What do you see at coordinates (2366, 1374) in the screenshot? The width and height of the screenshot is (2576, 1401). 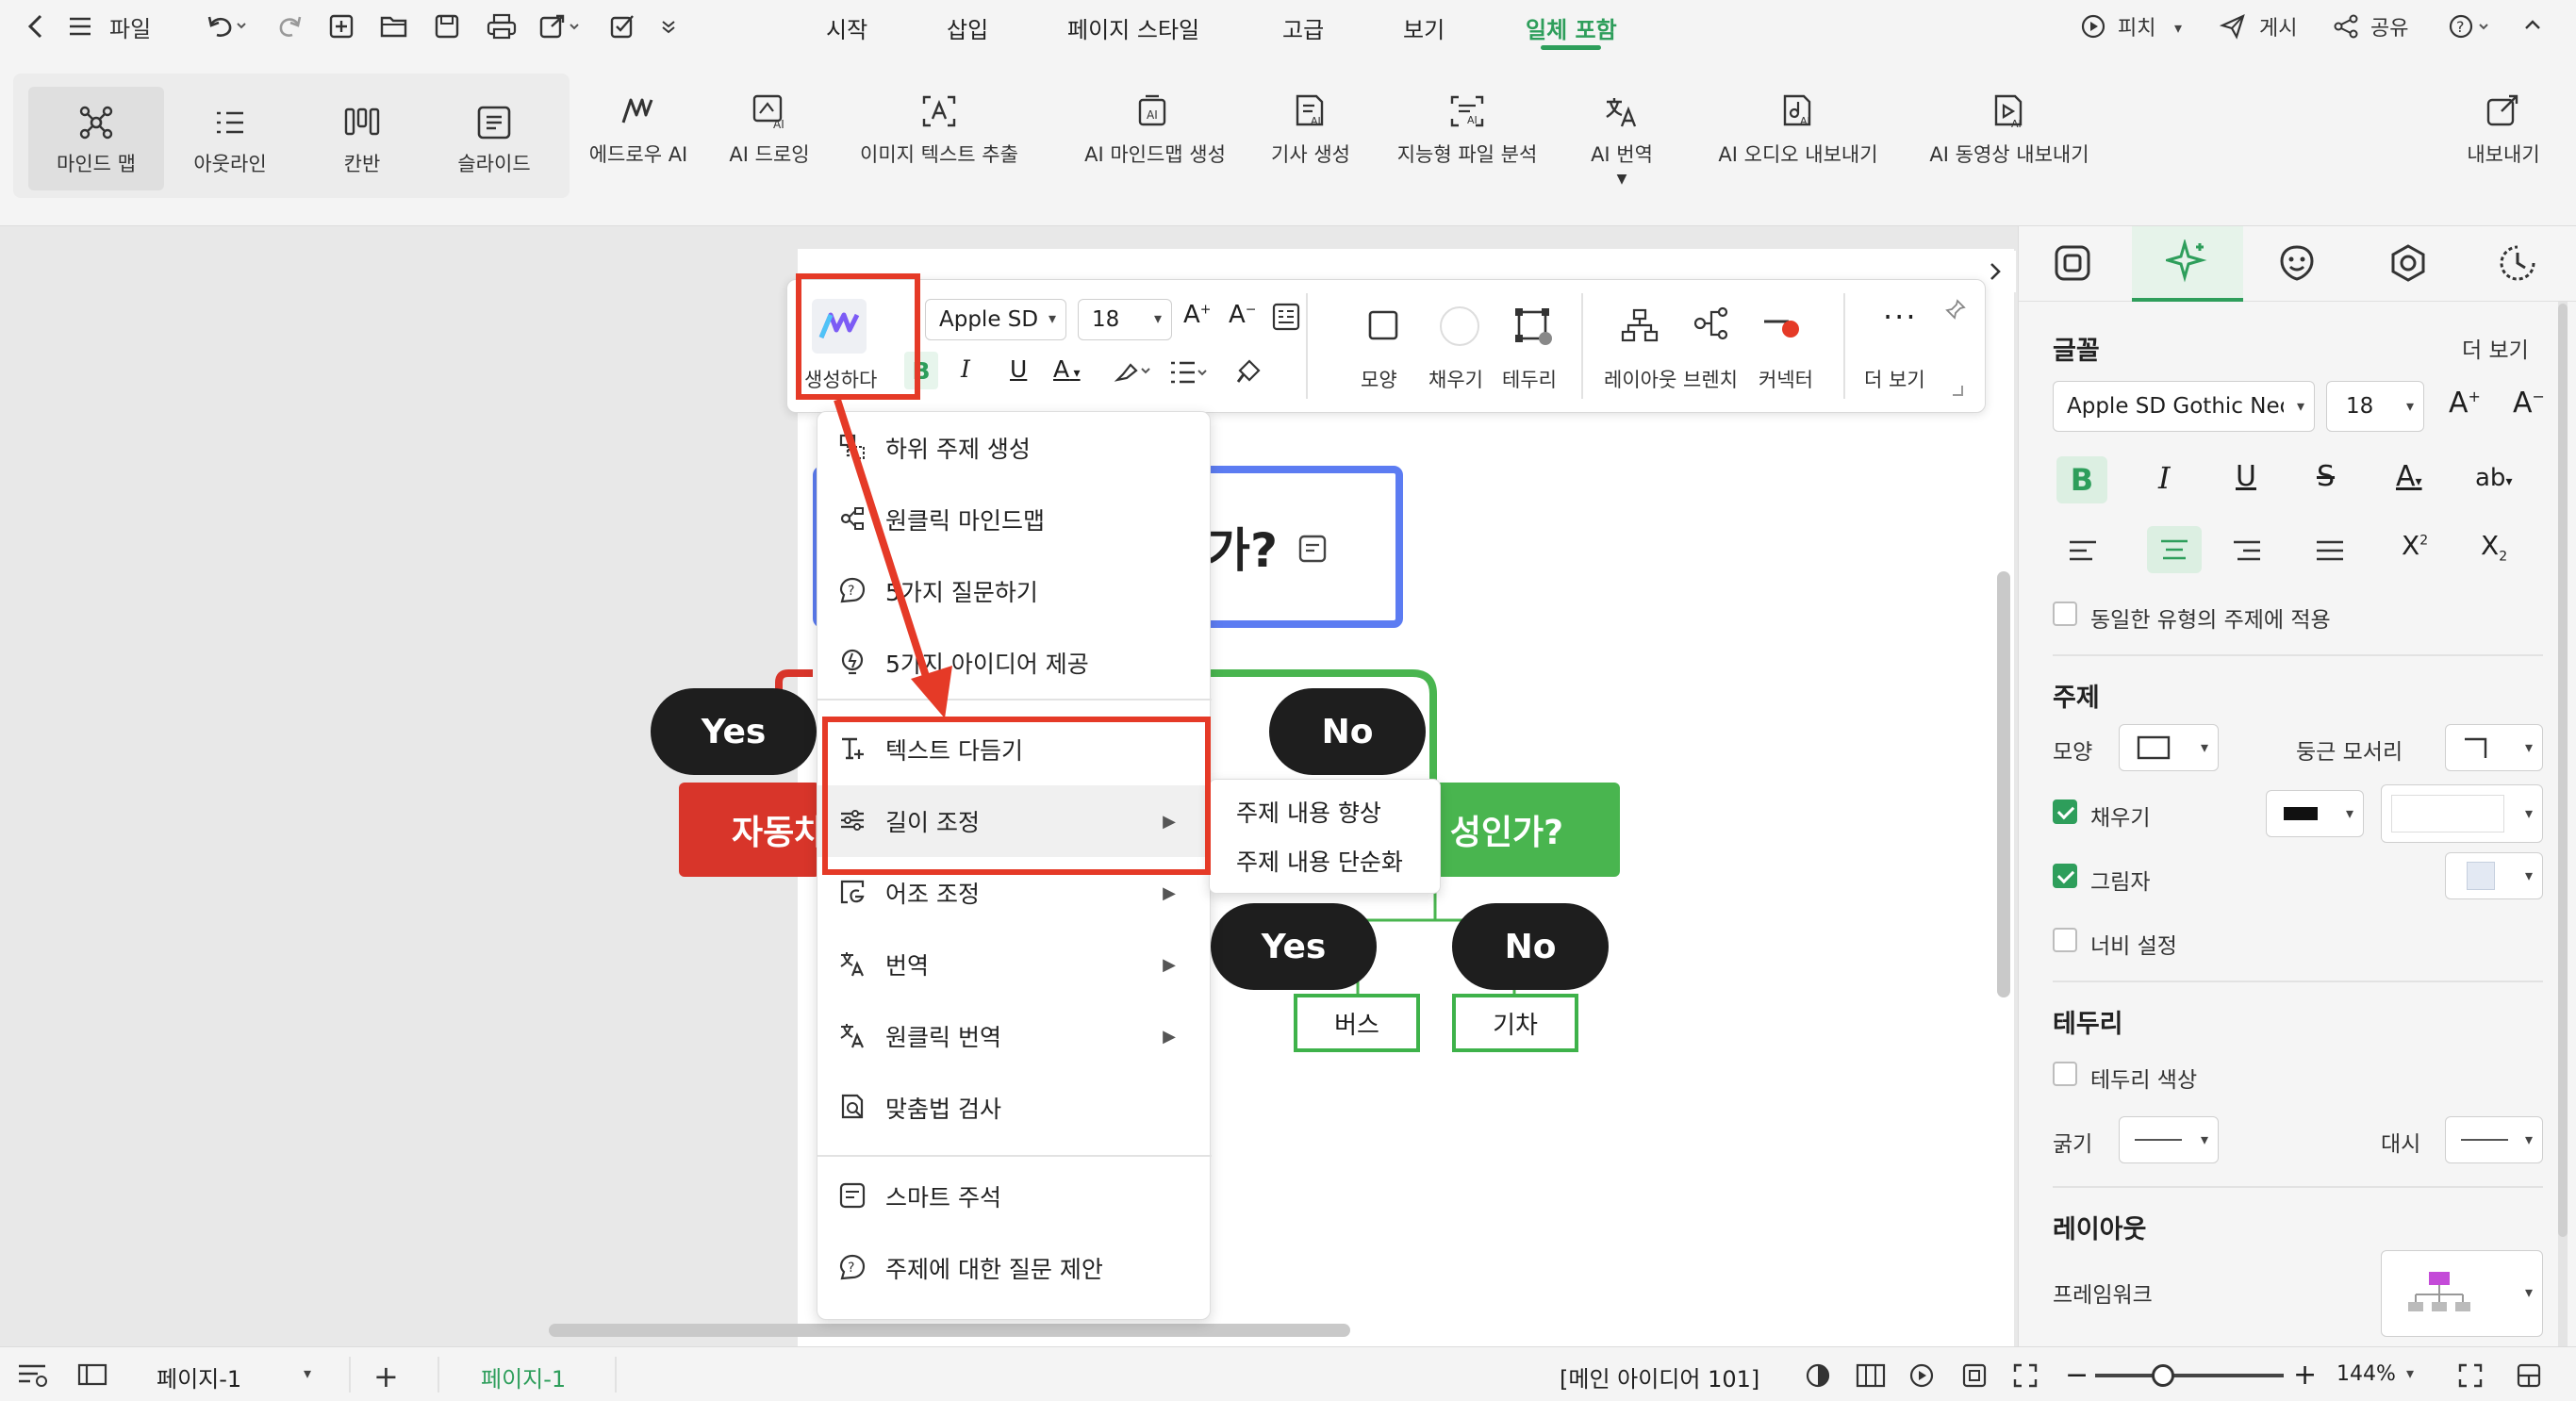 I see `zoom-level: 144%` at bounding box center [2366, 1374].